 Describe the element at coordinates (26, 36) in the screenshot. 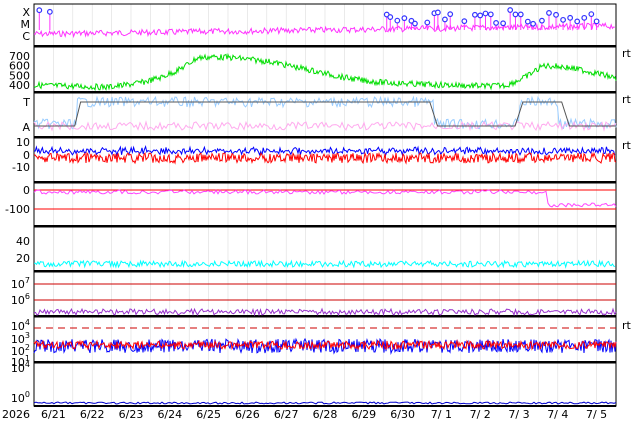

I see `xray-class-label: C` at that location.